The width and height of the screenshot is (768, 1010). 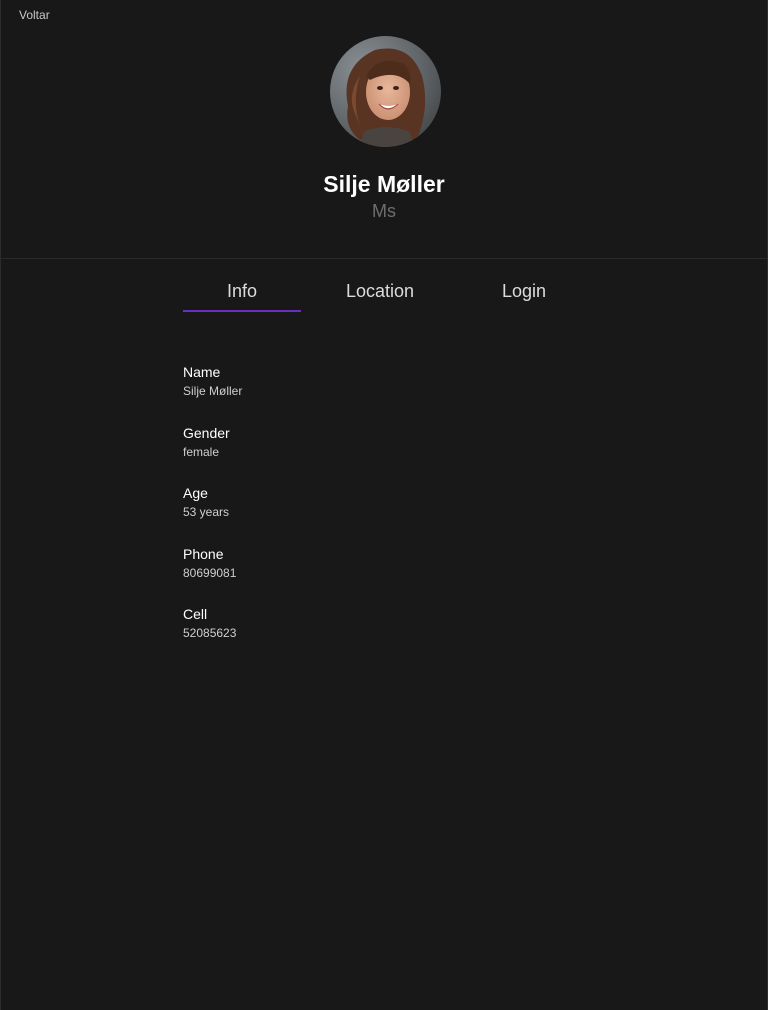 What do you see at coordinates (383, 455) in the screenshot?
I see `info-item-gender: Gender female` at bounding box center [383, 455].